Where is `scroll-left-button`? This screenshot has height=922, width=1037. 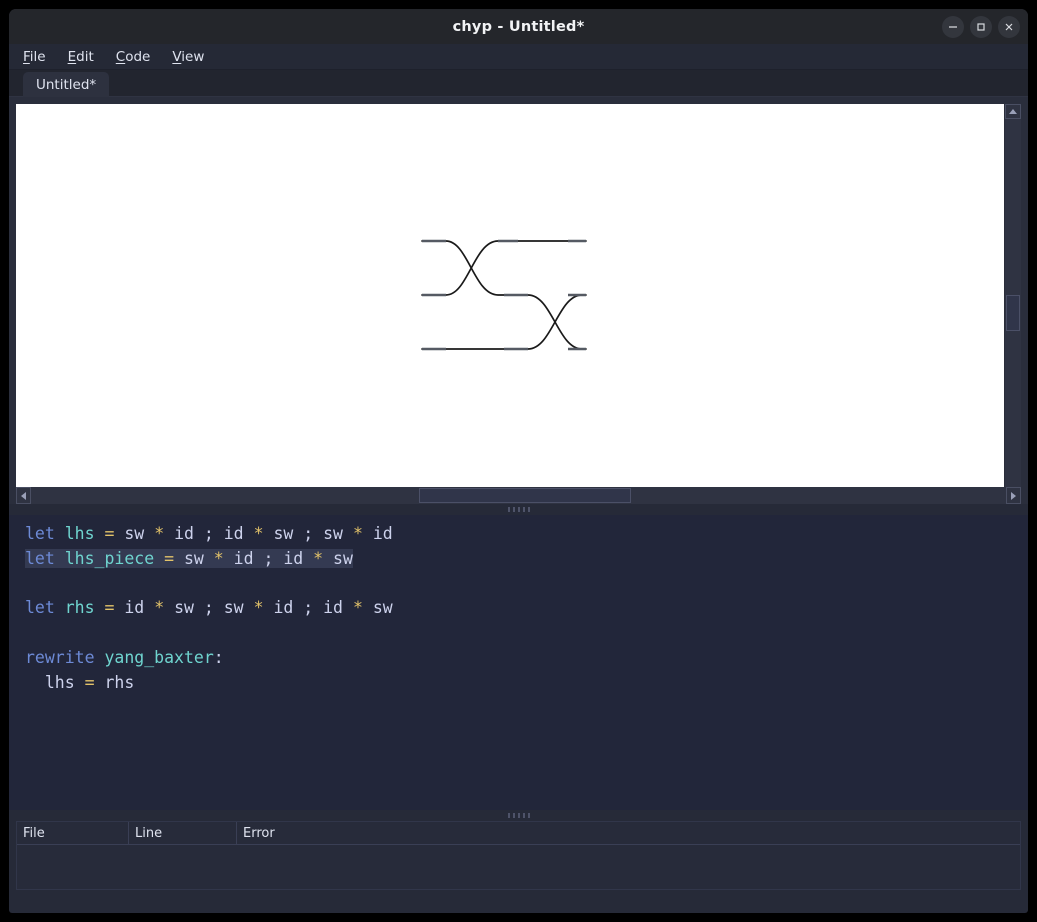 scroll-left-button is located at coordinates (23, 495).